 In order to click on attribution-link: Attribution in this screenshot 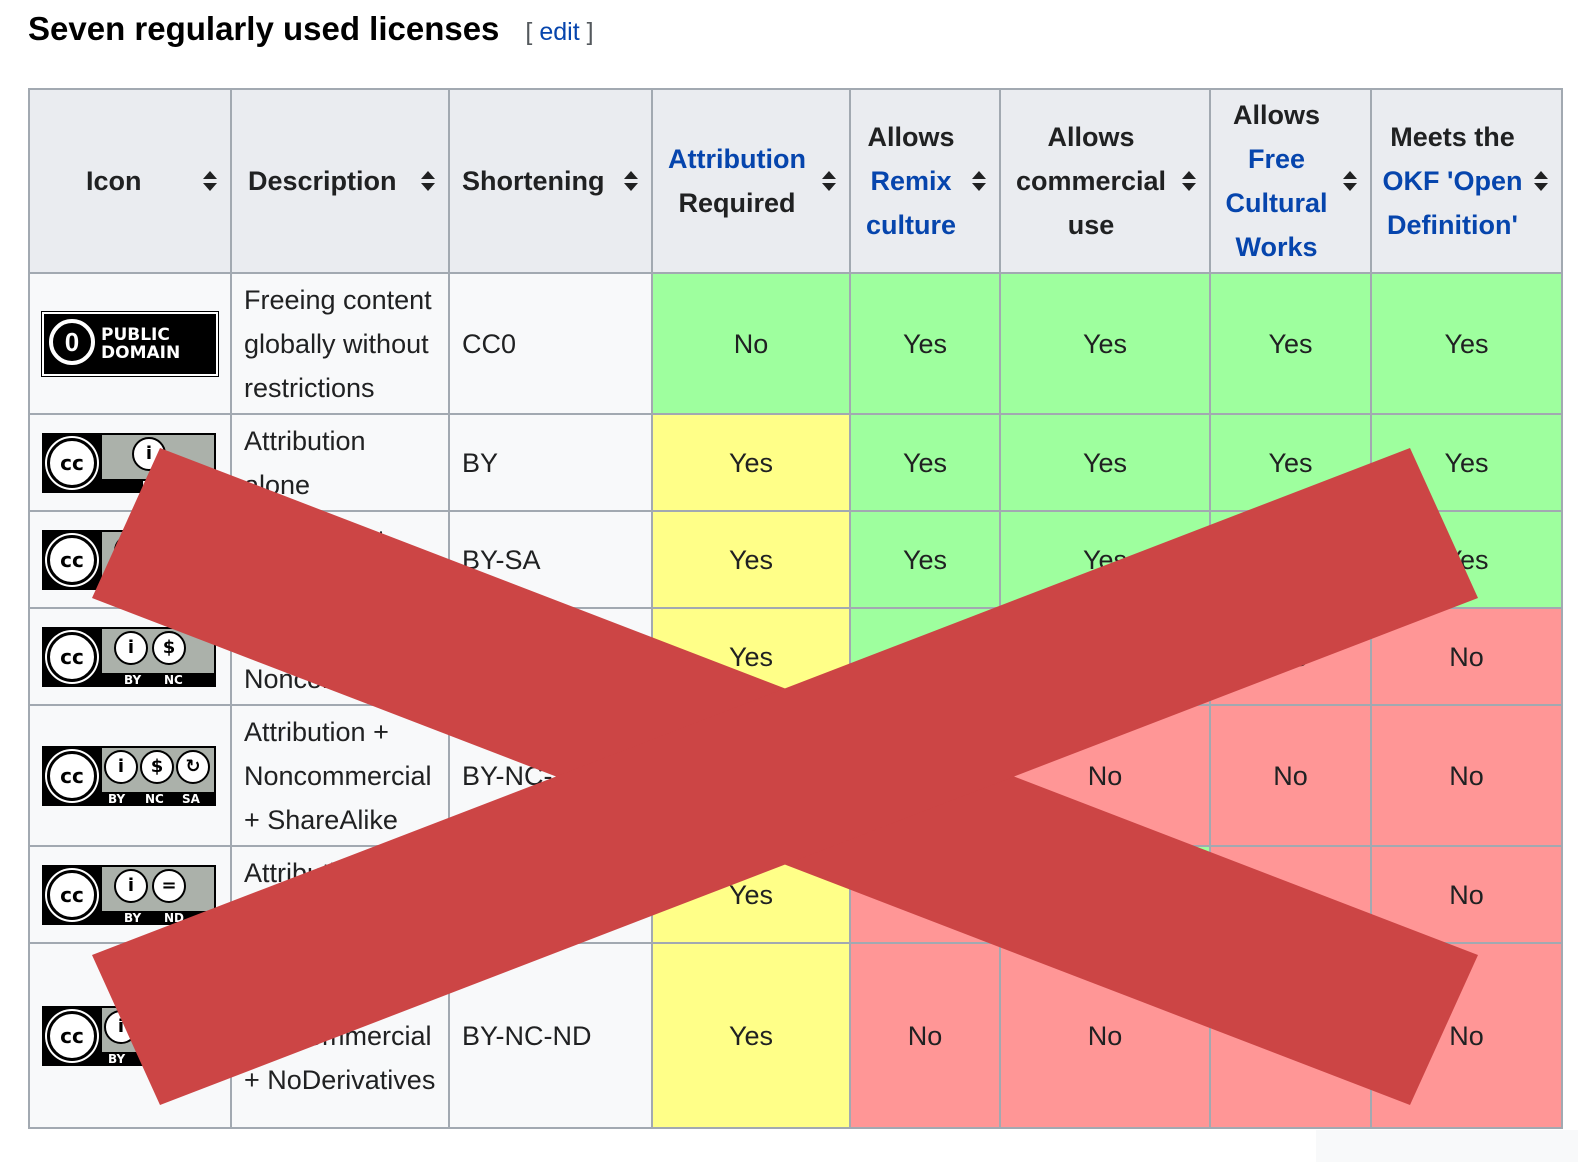, I will do `click(737, 159)`.